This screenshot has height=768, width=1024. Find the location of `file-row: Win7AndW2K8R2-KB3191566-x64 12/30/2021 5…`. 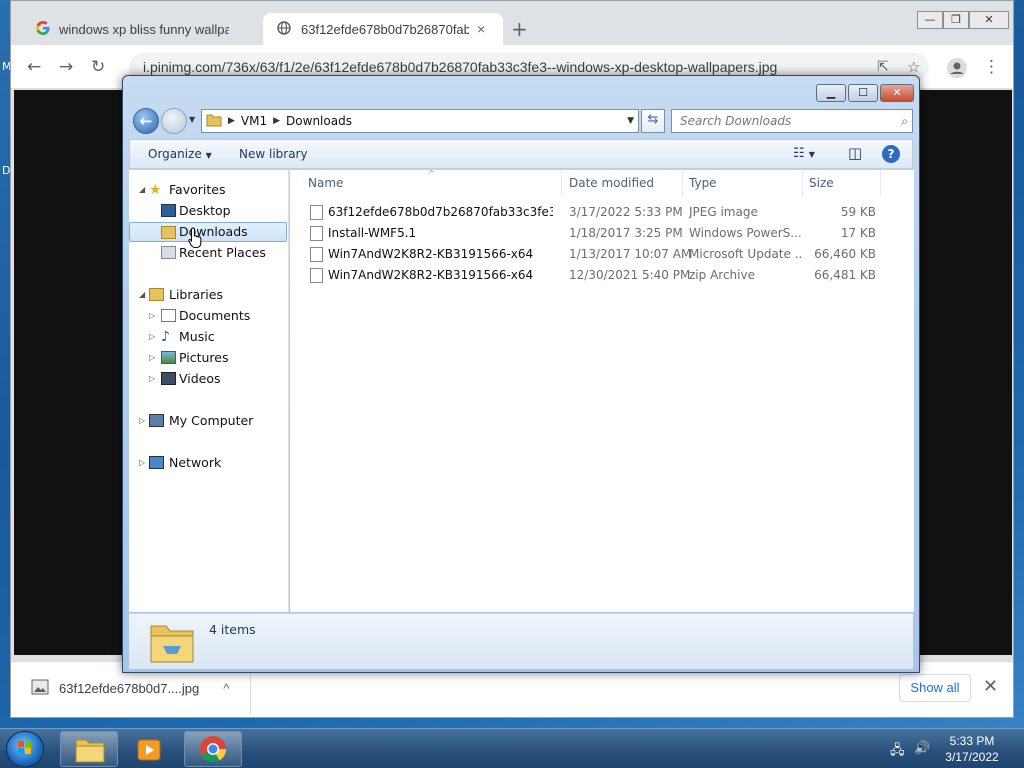

file-row: Win7AndW2K8R2-KB3191566-x64 12/30/2021 5… is located at coordinates (590, 275).